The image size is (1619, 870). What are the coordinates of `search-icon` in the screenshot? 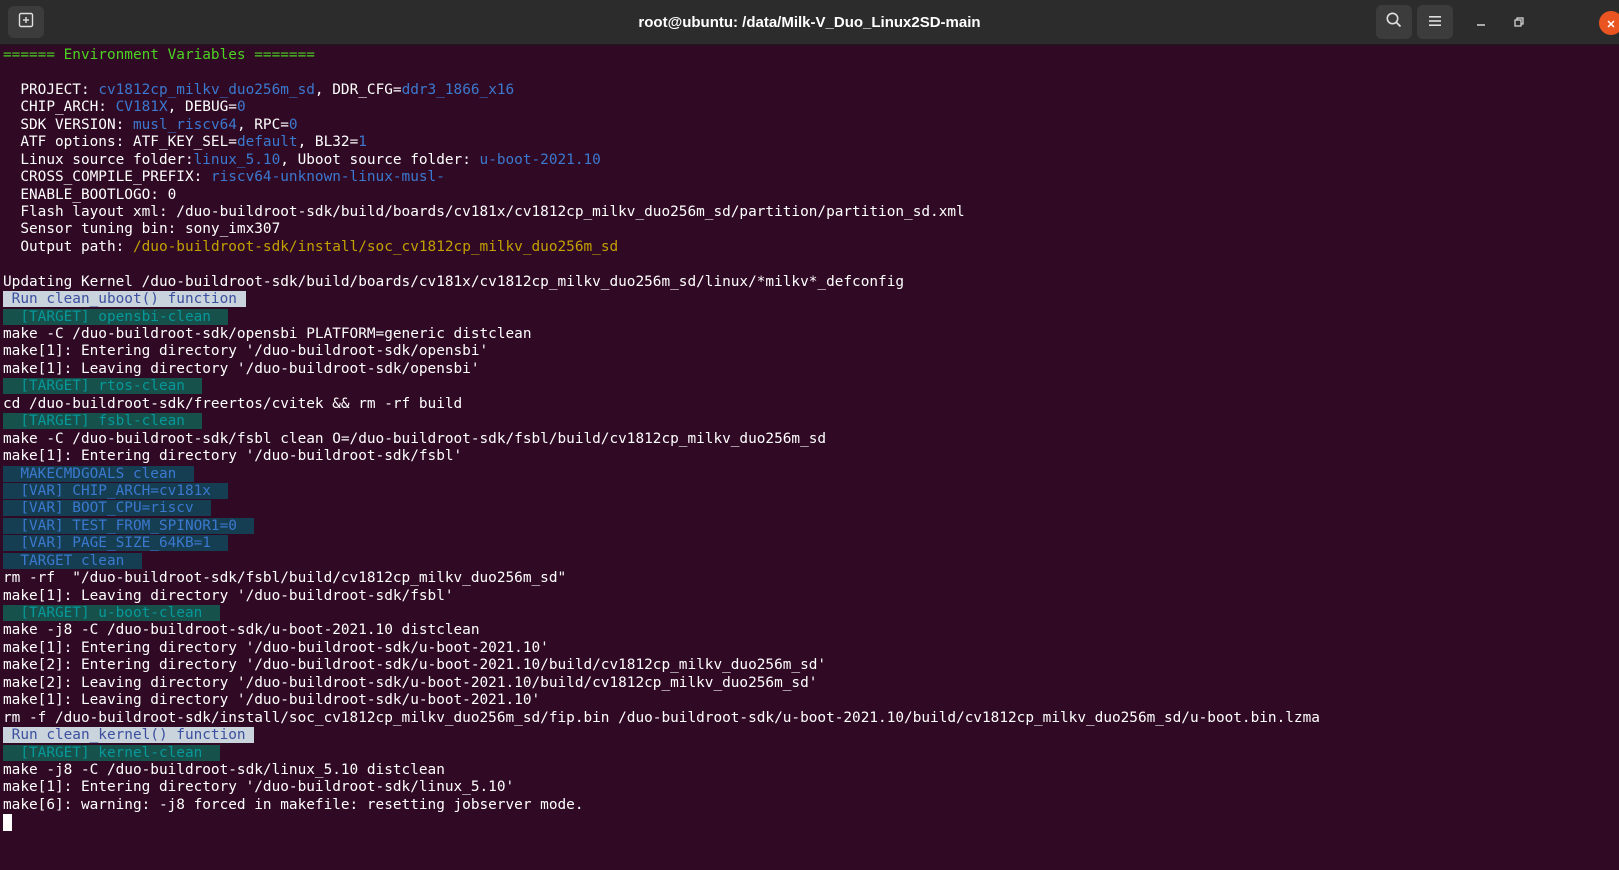 It's located at (1394, 22).